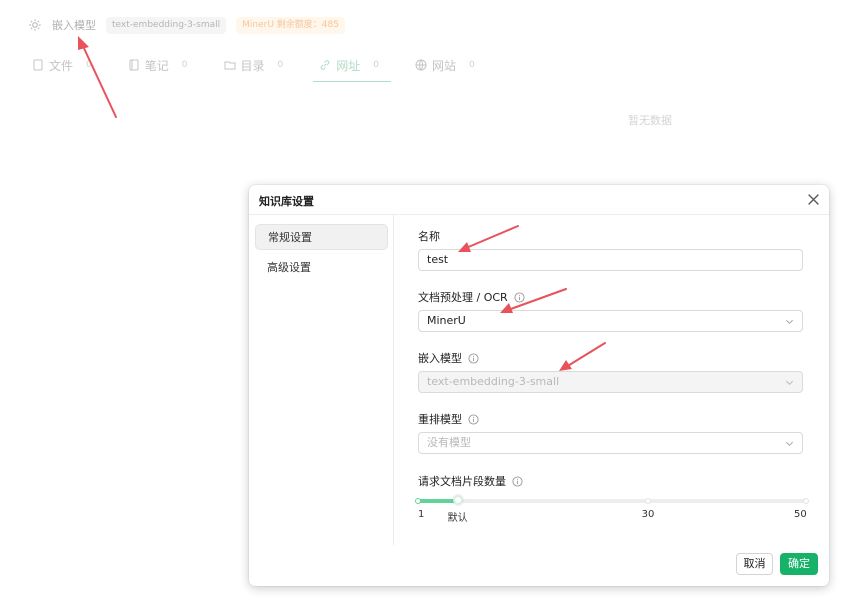 The width and height of the screenshot is (865, 603). What do you see at coordinates (612, 500) in the screenshot?
I see `chunk-count-slider` at bounding box center [612, 500].